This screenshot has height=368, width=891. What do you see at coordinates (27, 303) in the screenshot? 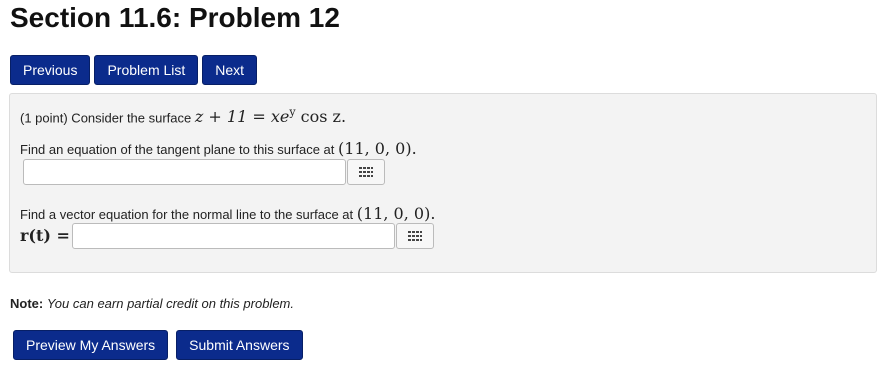
I see `note-label: Note:` at bounding box center [27, 303].